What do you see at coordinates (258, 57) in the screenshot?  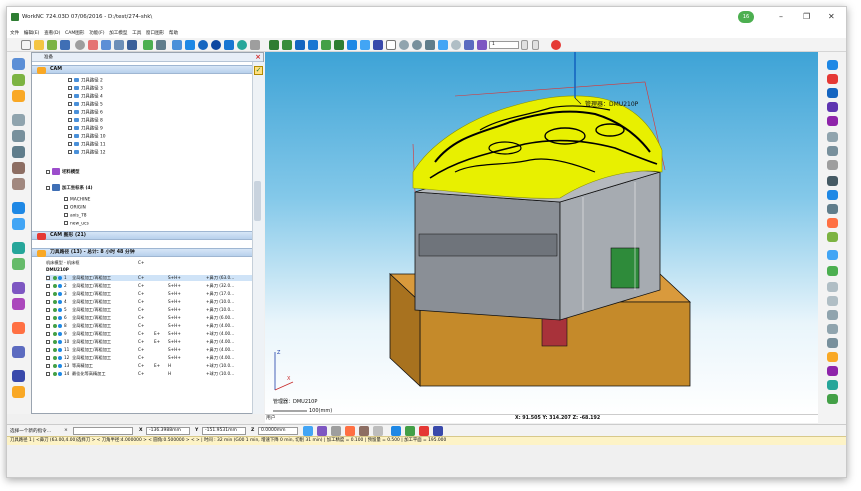 I see `close-panel-button: ×` at bounding box center [258, 57].